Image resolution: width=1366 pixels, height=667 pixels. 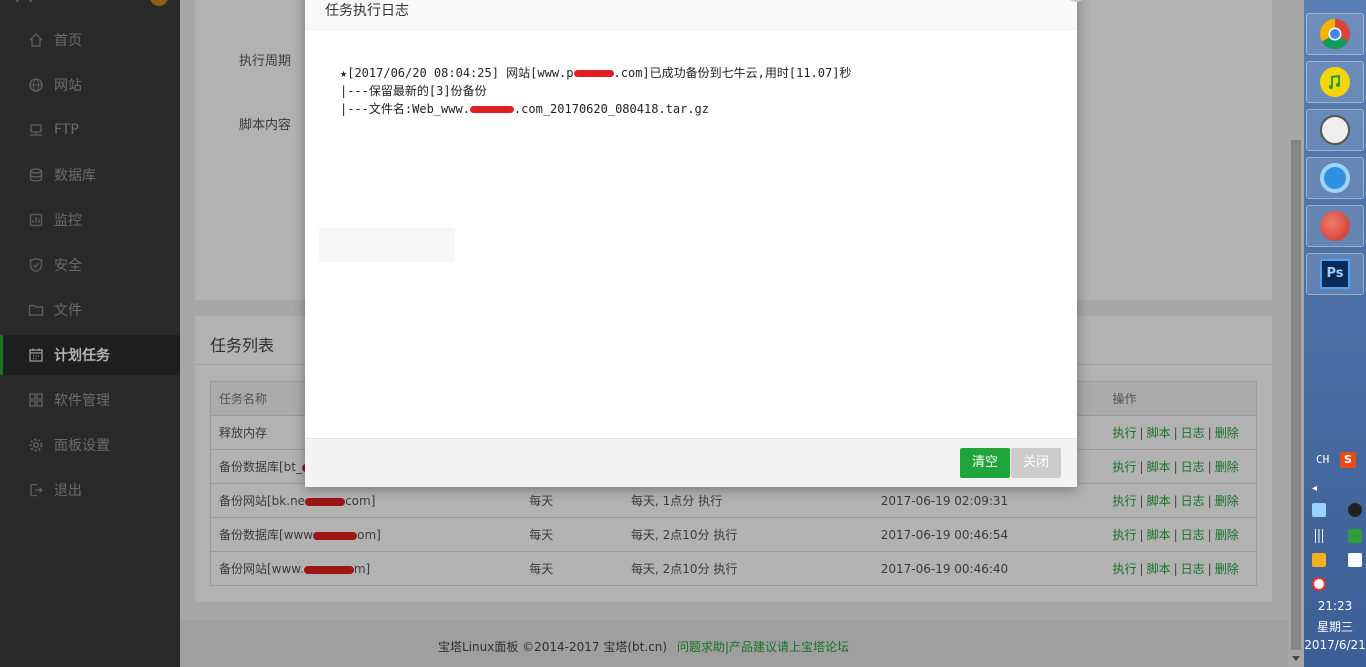 I want to click on security-app-icon, so click(x=1355, y=536).